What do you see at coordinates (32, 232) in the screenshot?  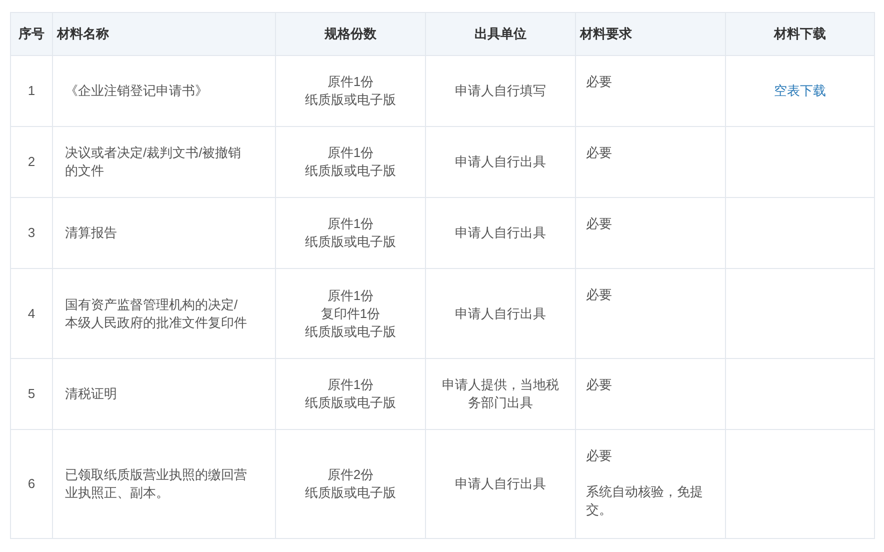 I see `row-number: 3` at bounding box center [32, 232].